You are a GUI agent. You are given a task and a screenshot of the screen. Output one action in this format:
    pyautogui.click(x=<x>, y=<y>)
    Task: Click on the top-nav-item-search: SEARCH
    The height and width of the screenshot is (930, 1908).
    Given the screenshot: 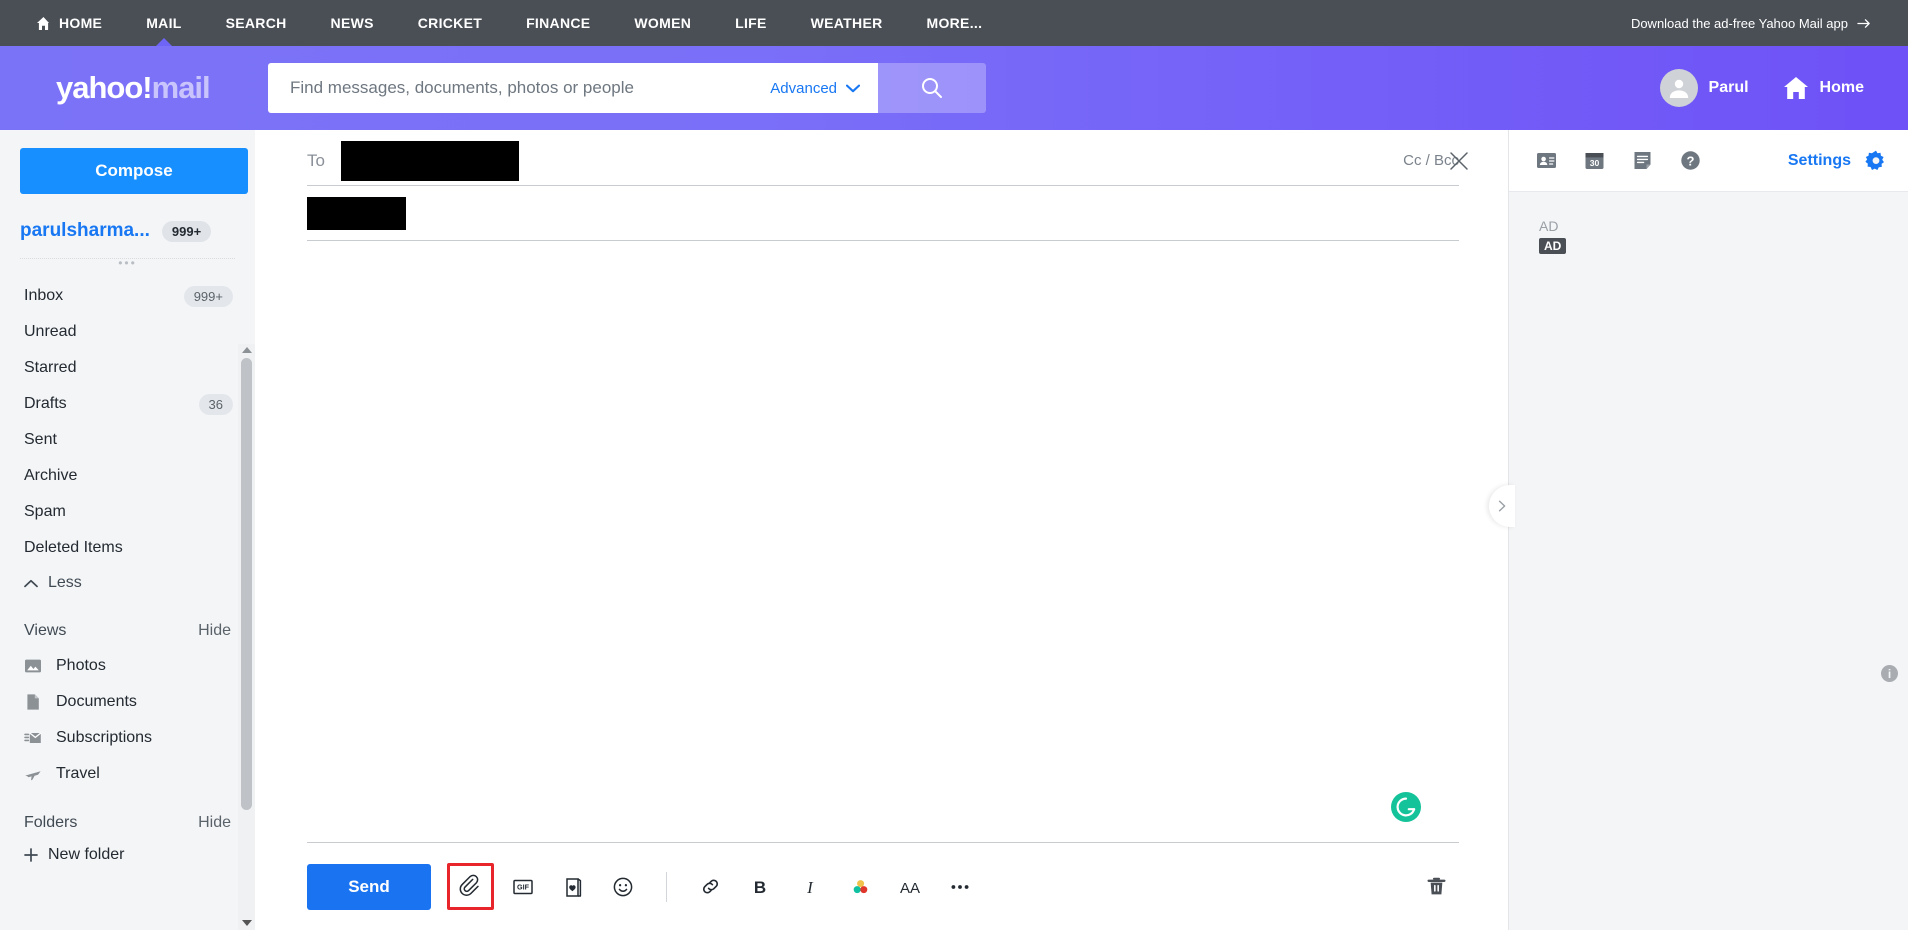 What is the action you would take?
    pyautogui.click(x=256, y=23)
    